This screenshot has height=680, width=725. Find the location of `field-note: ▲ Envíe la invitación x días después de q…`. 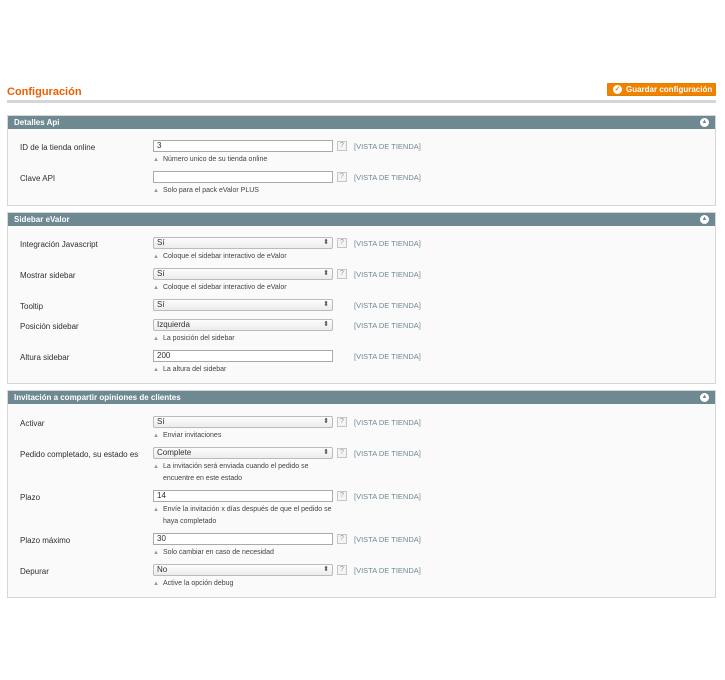

field-note: ▲ Envíe la invitación x días después de q… is located at coordinates (242, 515).